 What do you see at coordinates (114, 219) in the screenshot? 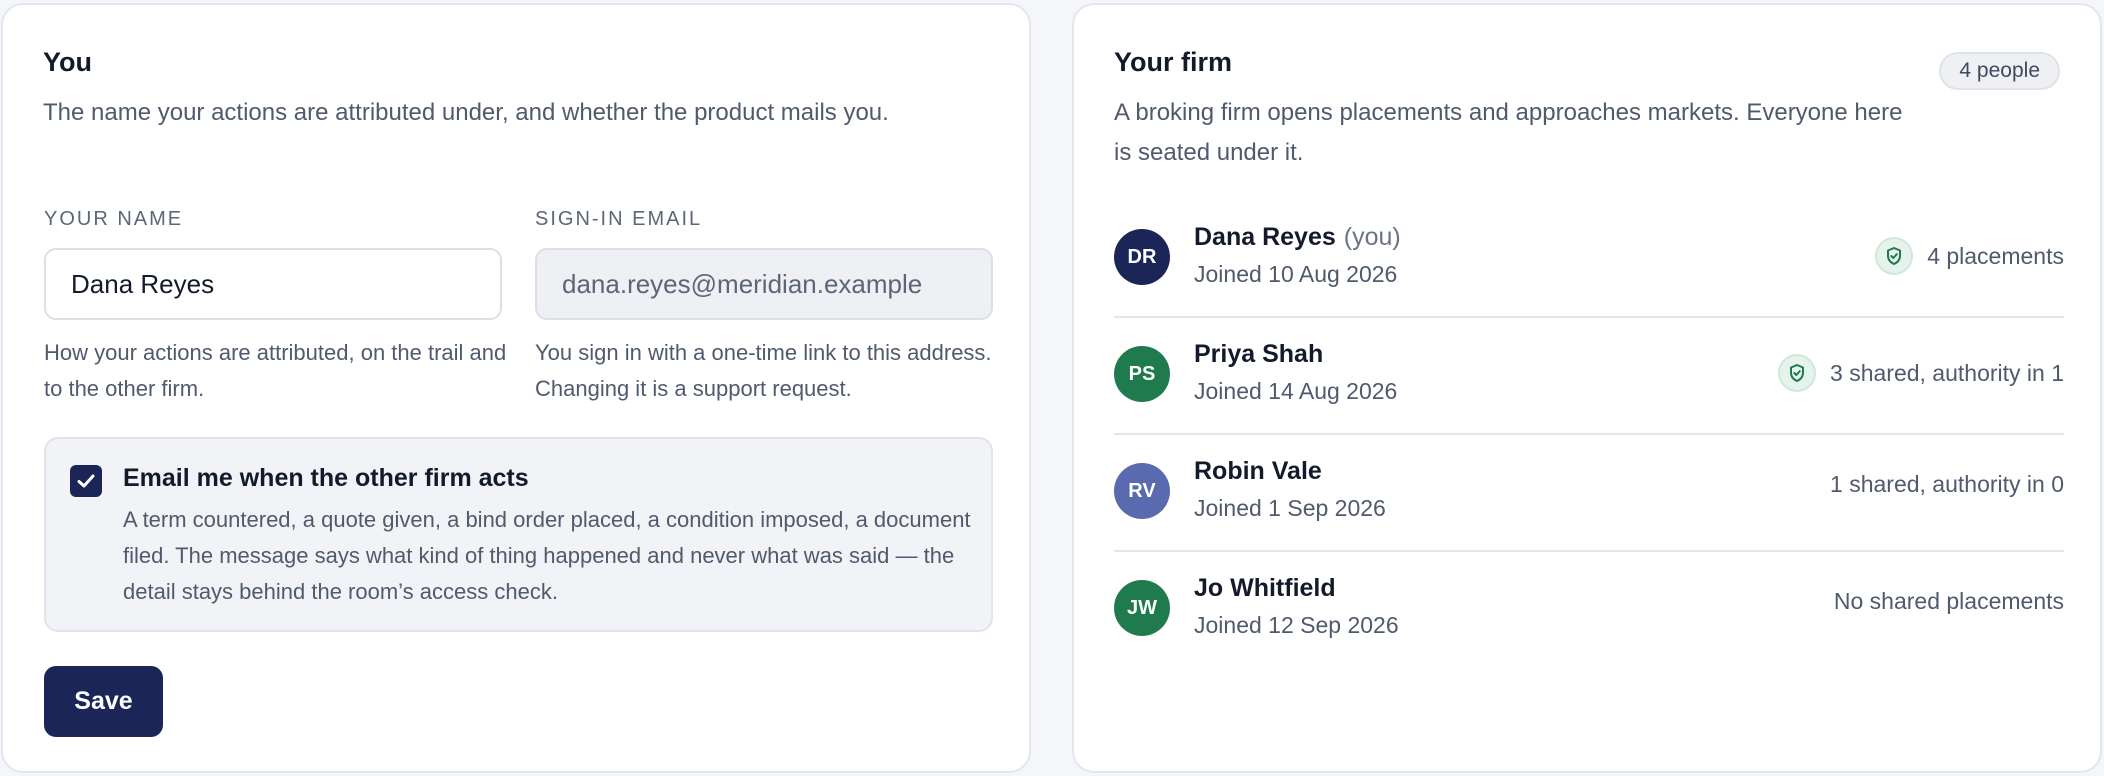
I see `name-label: Your name` at bounding box center [114, 219].